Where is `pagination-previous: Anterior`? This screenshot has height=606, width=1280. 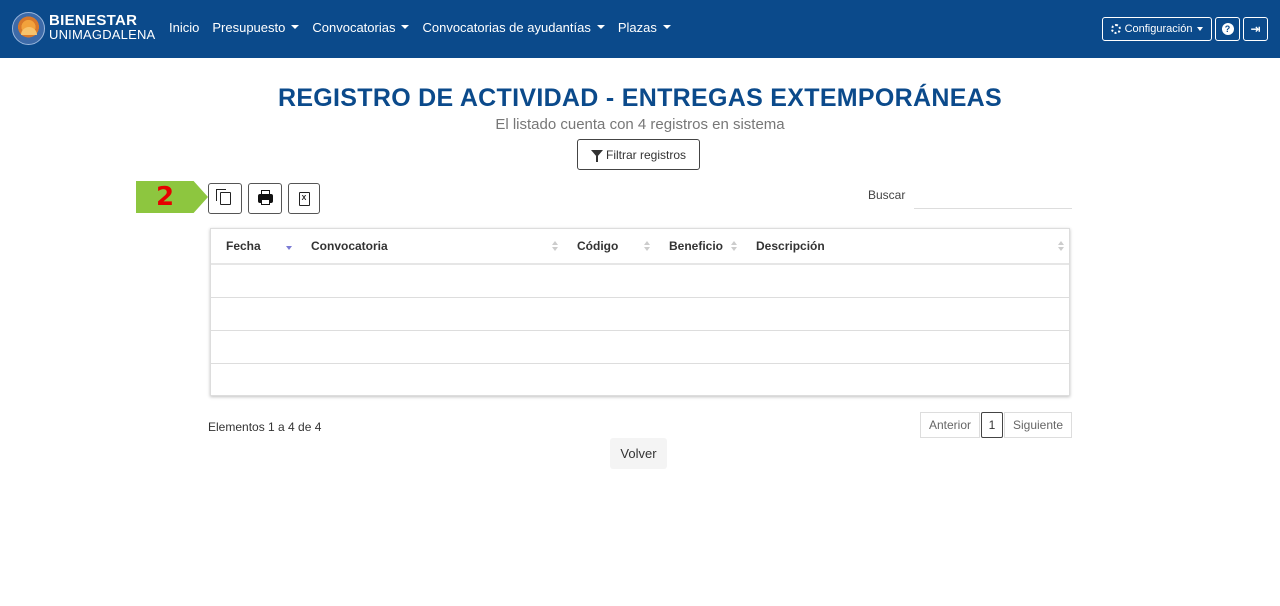
pagination-previous: Anterior is located at coordinates (950, 425).